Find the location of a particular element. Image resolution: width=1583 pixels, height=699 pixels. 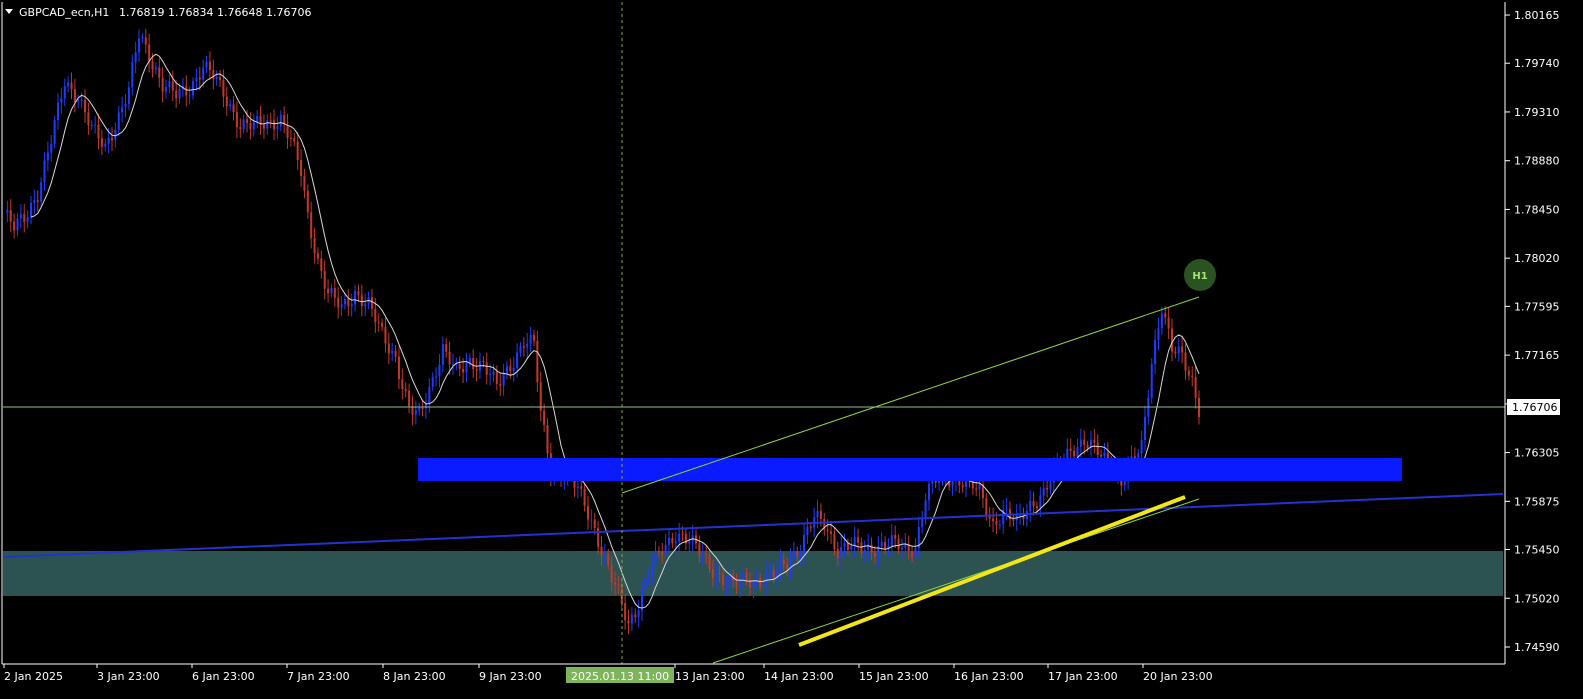

price-tick-label: 1.75875 is located at coordinates (1537, 501).